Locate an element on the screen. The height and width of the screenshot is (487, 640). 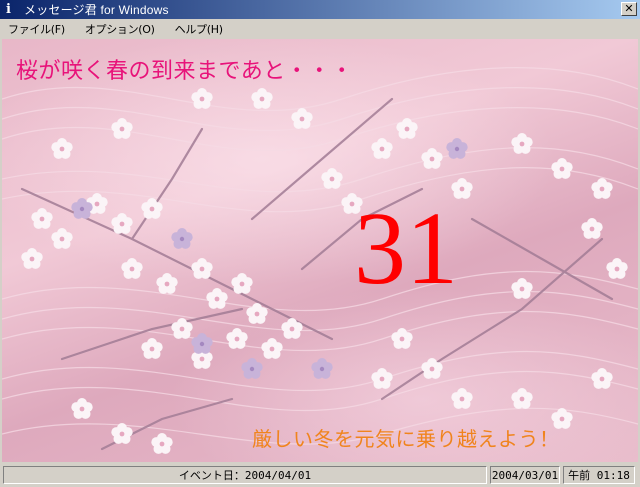
status-bar: イベント日：2004/04/01 2004/03/01 午前 01:18 is located at coordinates (320, 475).